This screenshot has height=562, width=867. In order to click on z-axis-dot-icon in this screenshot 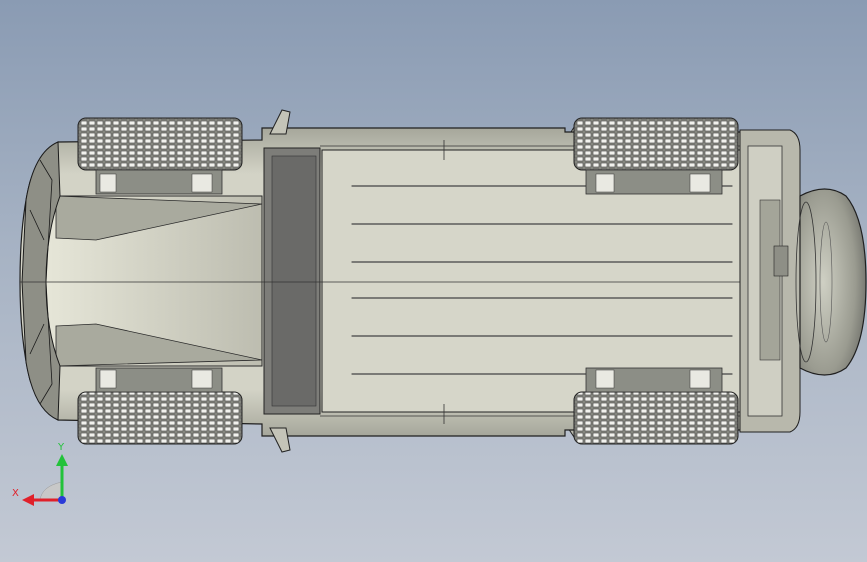, I will do `click(62, 500)`.